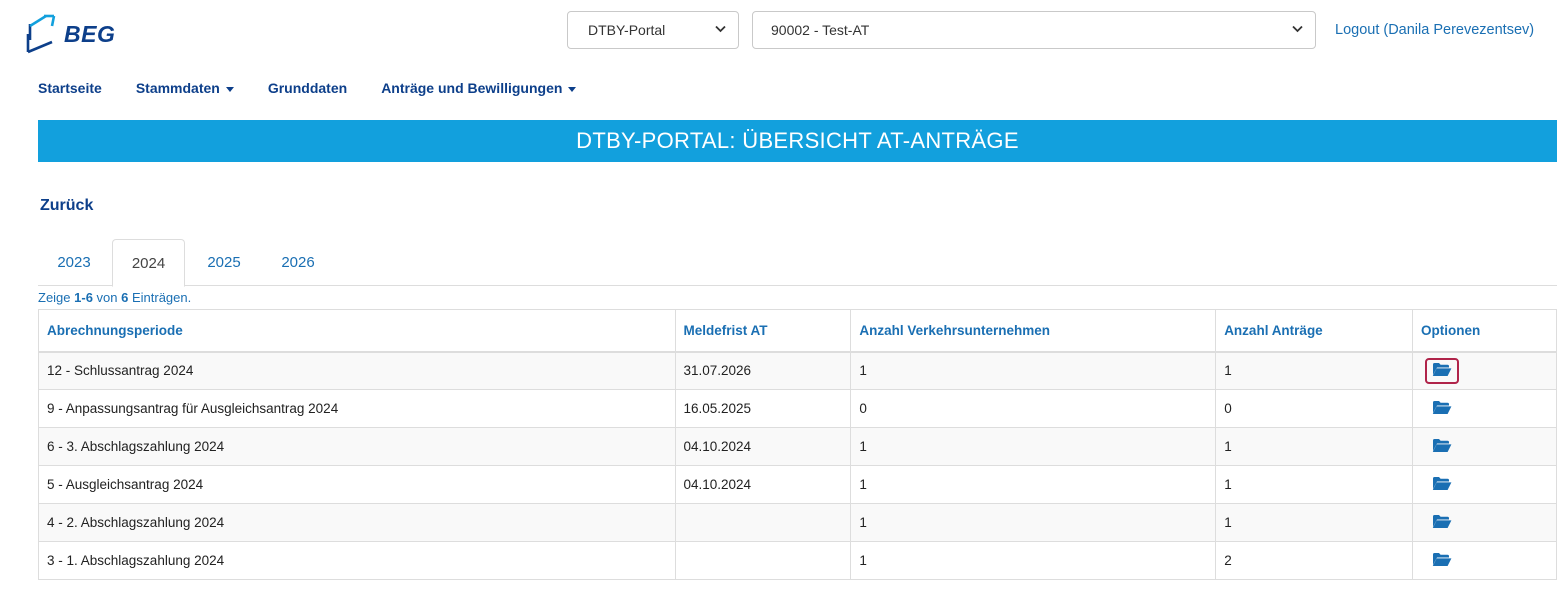 This screenshot has height=599, width=1557. Describe the element at coordinates (66, 206) in the screenshot. I see `back-link: Zurück` at that location.